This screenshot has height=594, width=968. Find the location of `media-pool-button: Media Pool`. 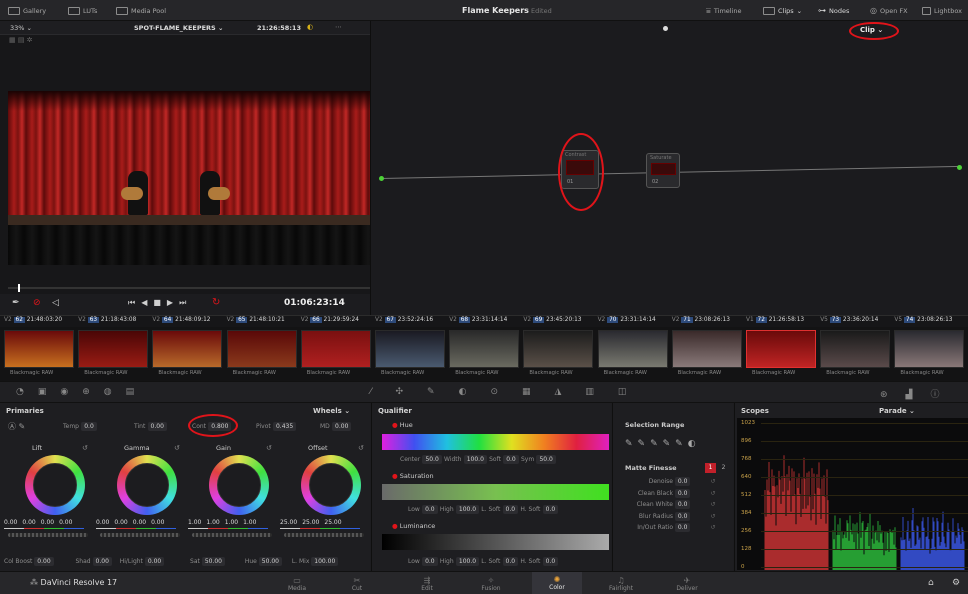

media-pool-button: Media Pool is located at coordinates (141, 10).